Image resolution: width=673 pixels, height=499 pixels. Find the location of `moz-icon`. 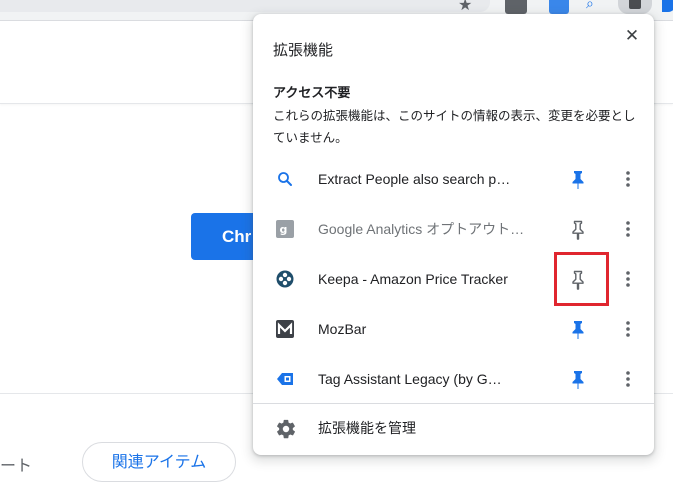

moz-icon is located at coordinates (285, 329).